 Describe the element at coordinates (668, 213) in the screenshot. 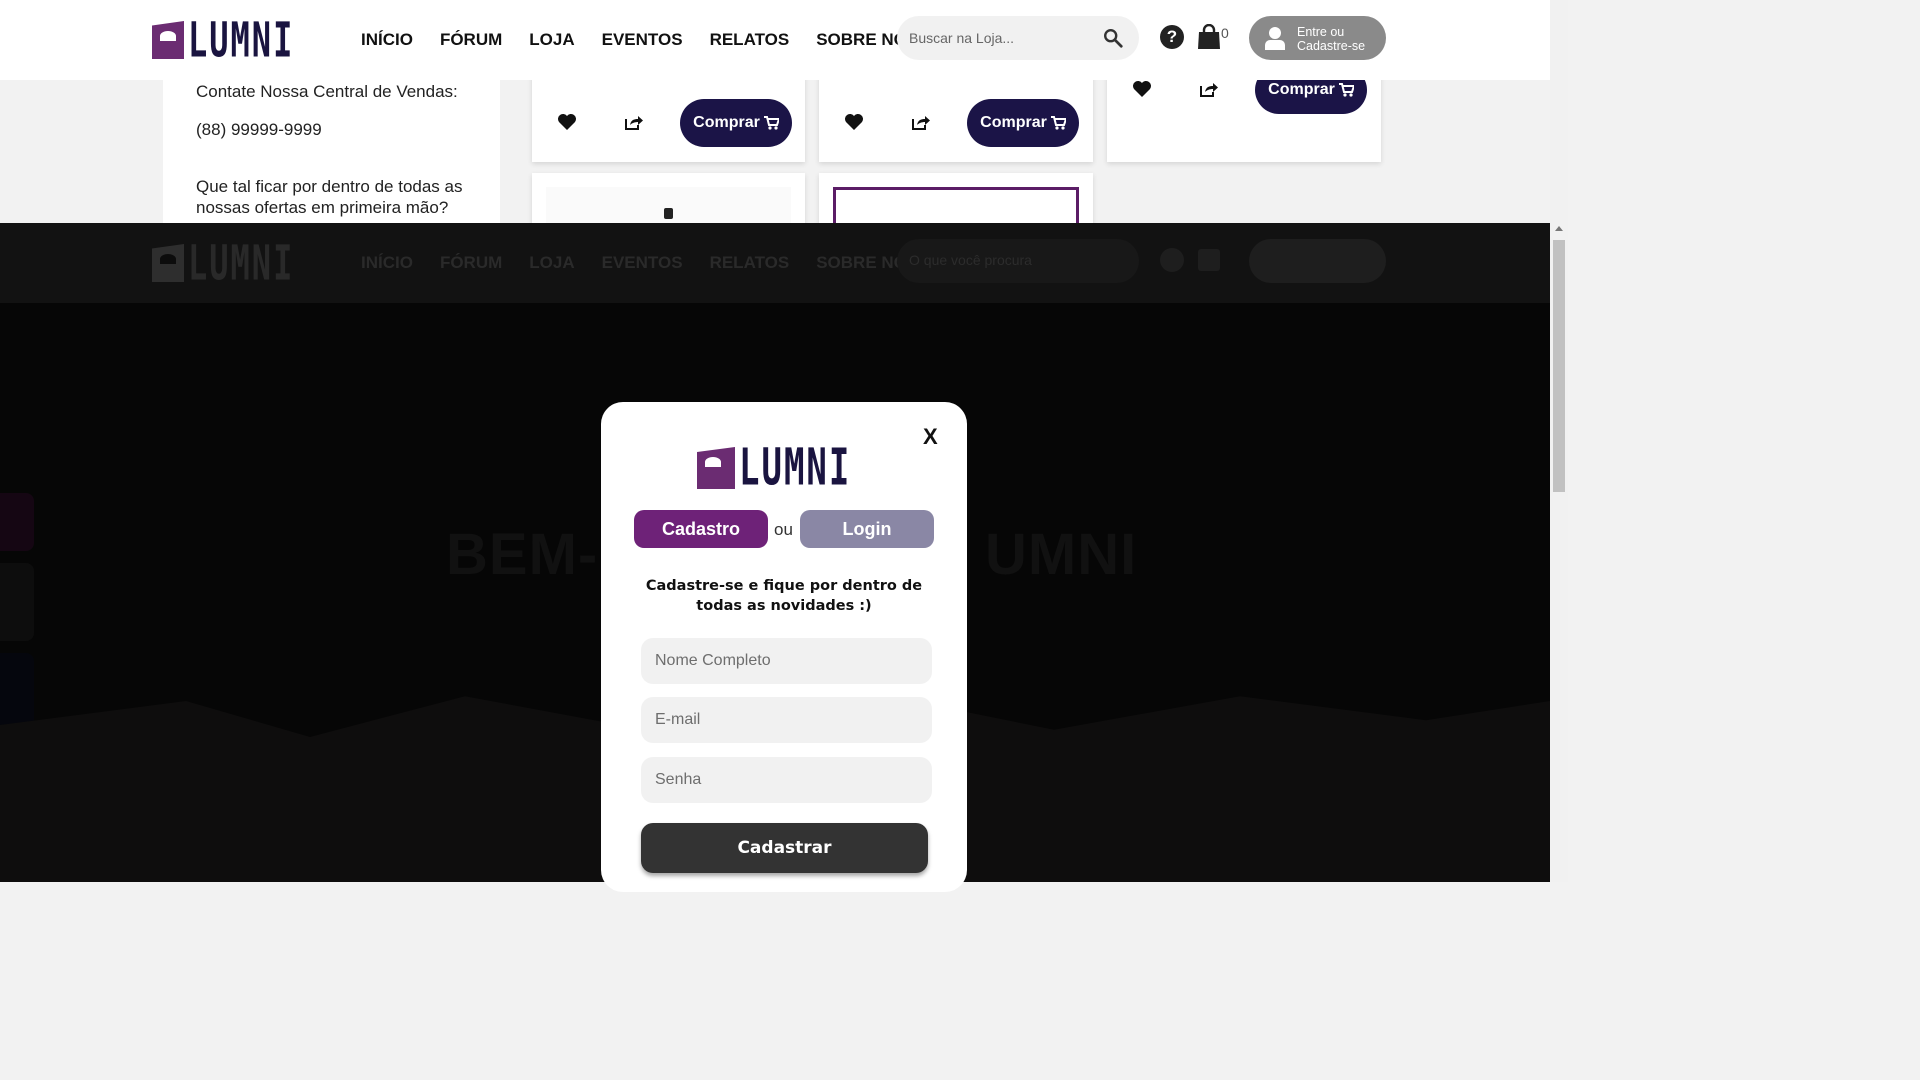

I see `product-jar-image` at that location.